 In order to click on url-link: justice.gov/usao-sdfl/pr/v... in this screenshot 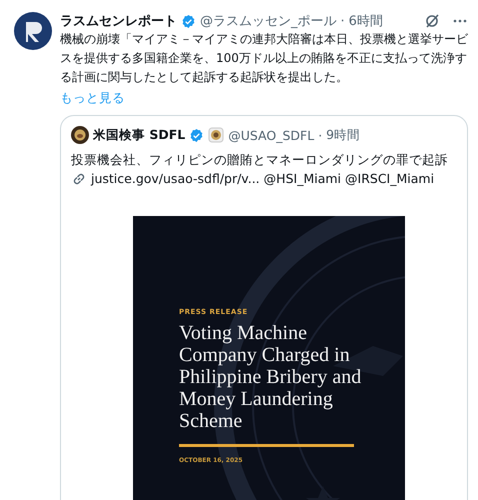, I will do `click(175, 178)`.